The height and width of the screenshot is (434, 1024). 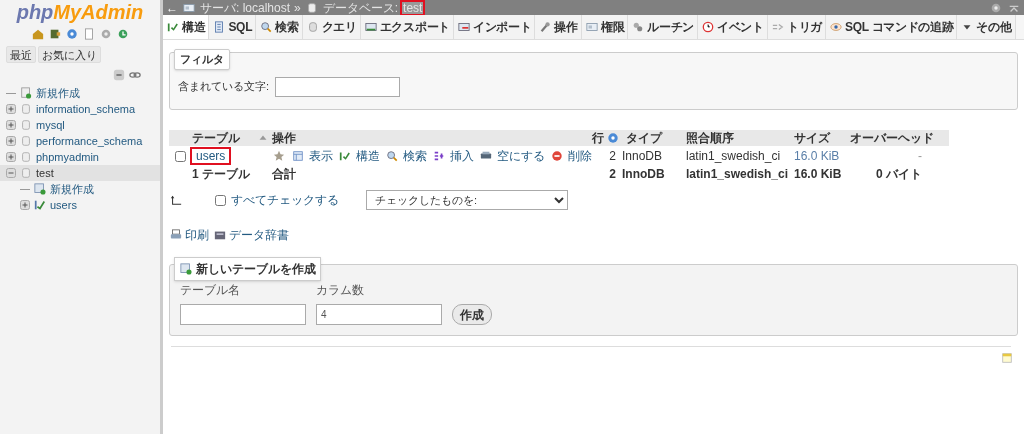 I want to click on action-link: 構造, so click(x=368, y=156).